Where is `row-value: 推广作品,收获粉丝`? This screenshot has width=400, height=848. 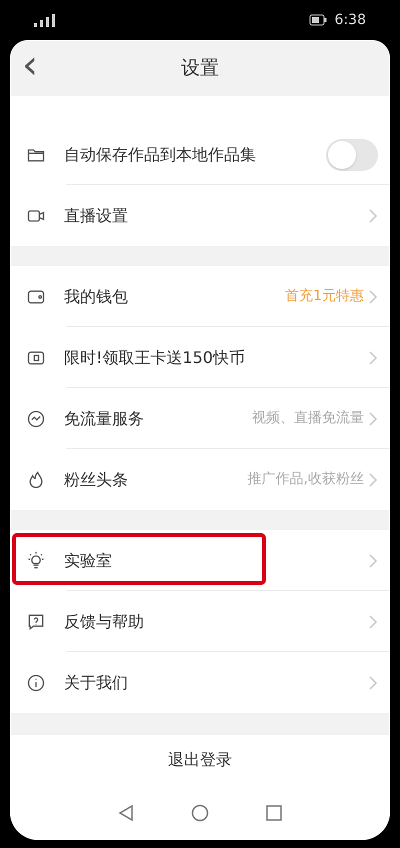 row-value: 推广作品,收获粉丝 is located at coordinates (306, 479).